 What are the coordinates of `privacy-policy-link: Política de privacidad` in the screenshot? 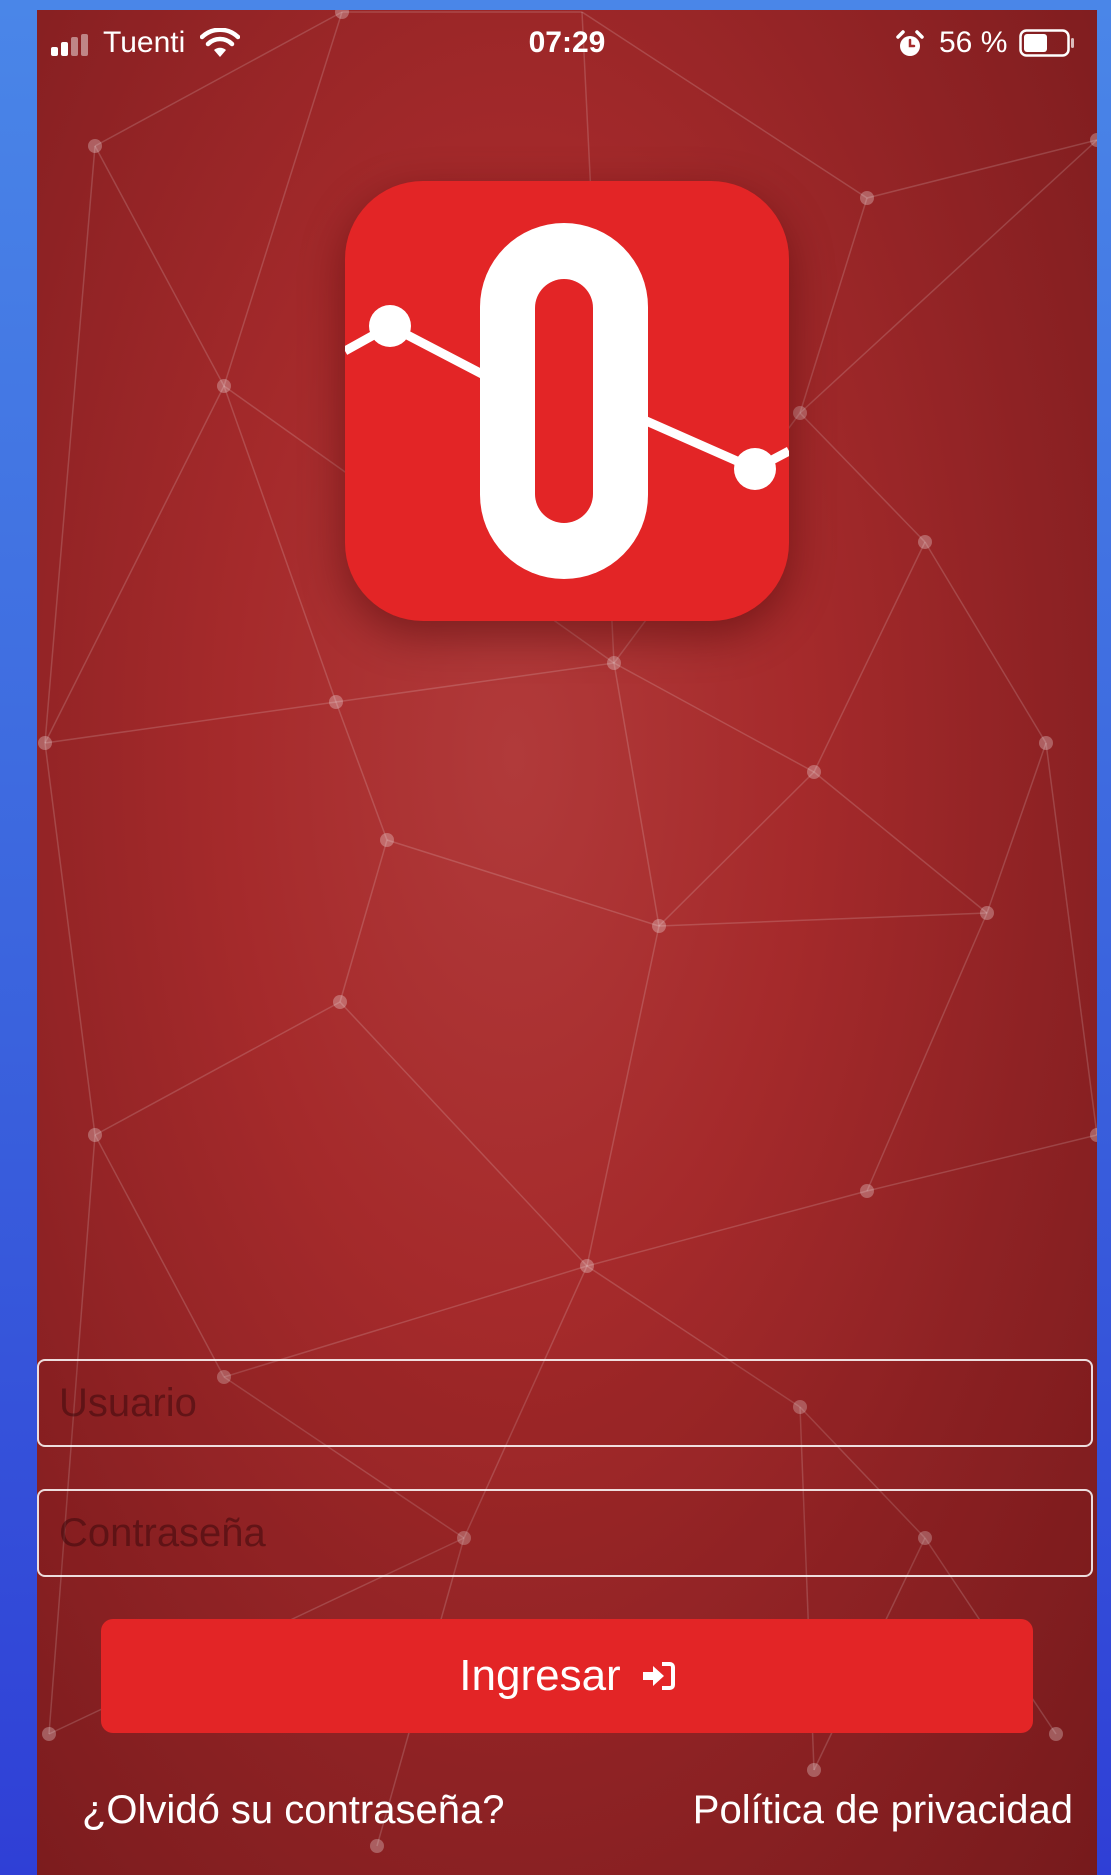 It's located at (883, 1810).